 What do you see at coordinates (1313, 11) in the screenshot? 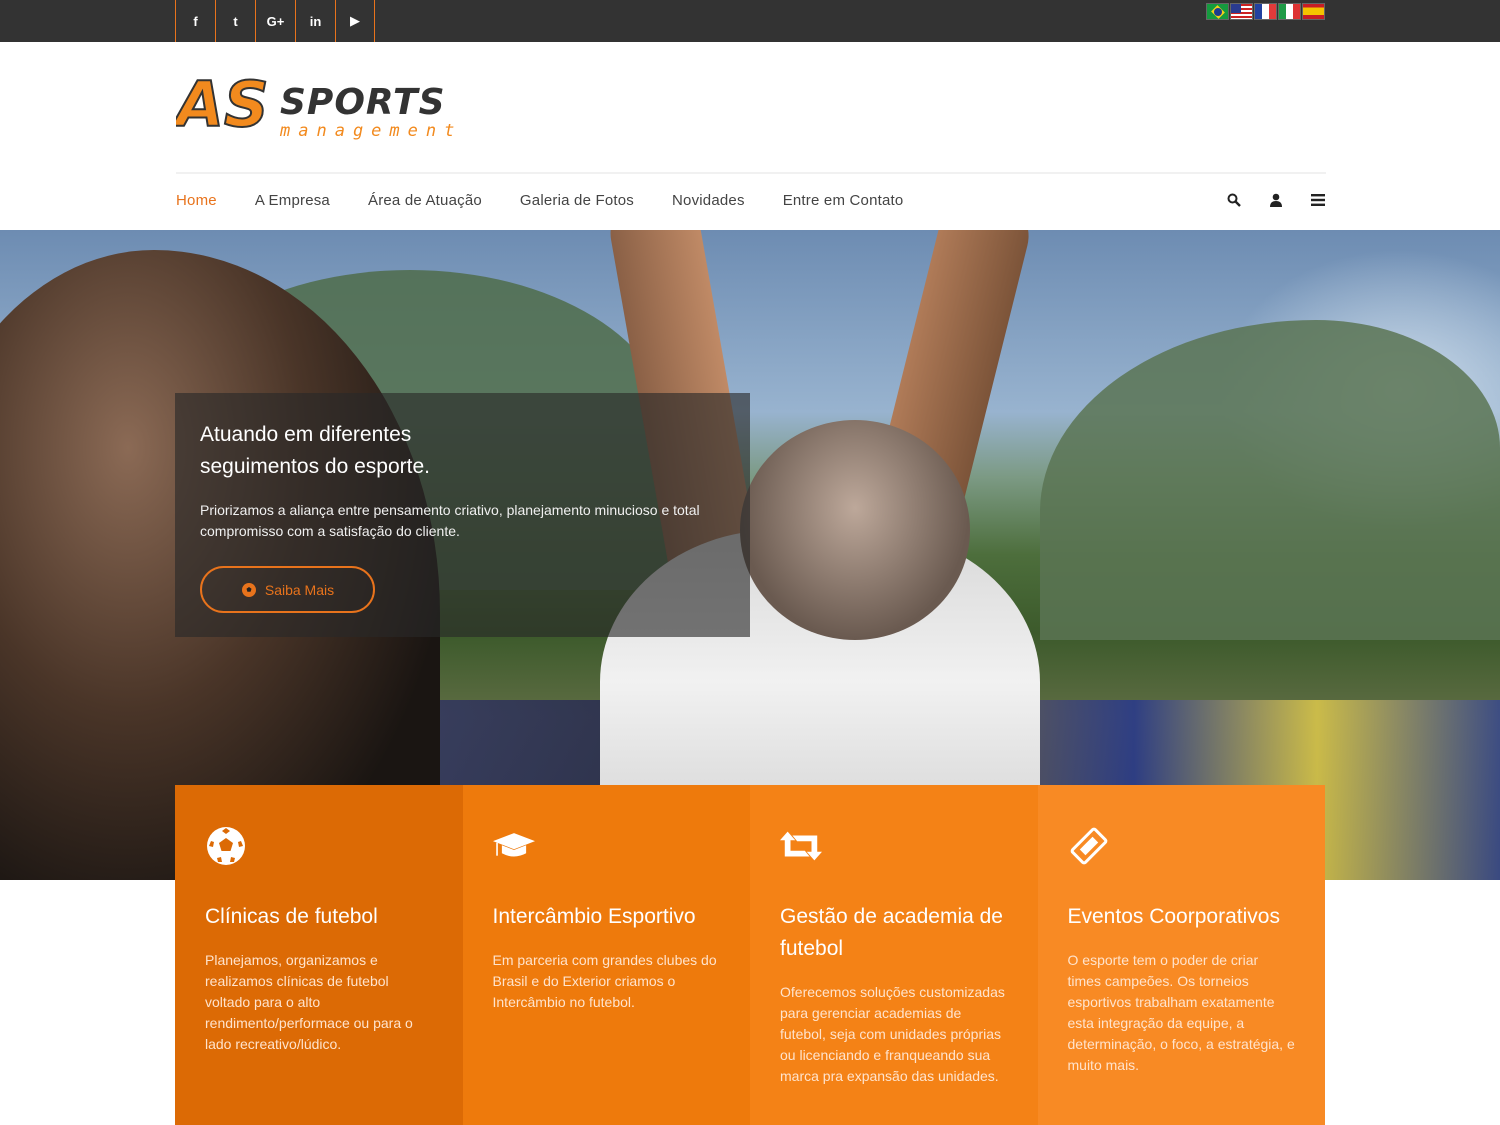
I see `spain-flag-icon` at bounding box center [1313, 11].